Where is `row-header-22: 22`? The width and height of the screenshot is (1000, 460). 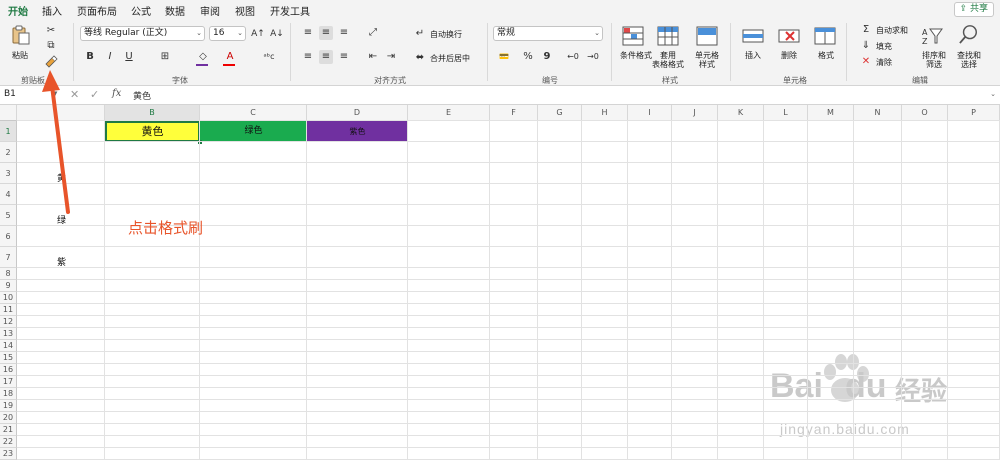
row-header-22: 22 is located at coordinates (8, 442).